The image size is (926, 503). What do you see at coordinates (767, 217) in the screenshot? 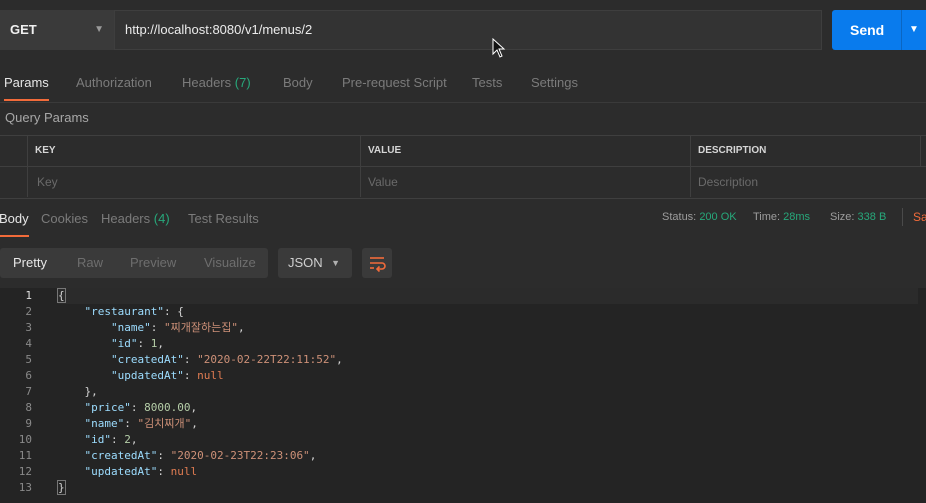
I see `time-label: Time:` at bounding box center [767, 217].